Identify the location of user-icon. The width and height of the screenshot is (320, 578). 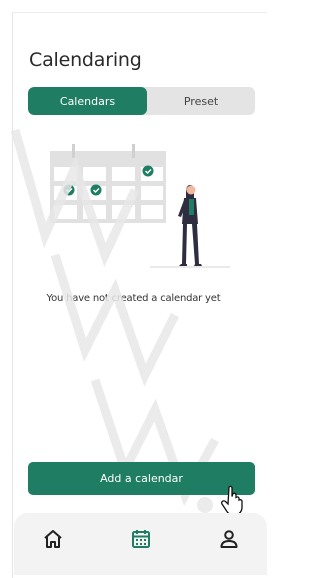
(229, 539).